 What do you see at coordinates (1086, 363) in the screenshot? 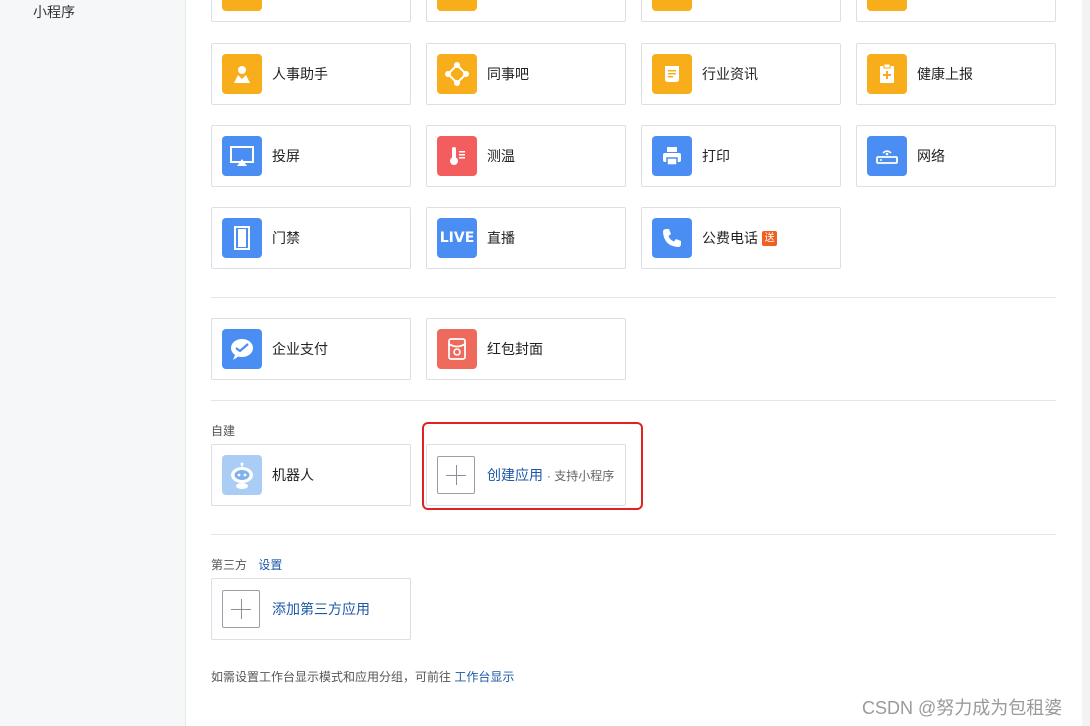
I see `scrollbar-track` at bounding box center [1086, 363].